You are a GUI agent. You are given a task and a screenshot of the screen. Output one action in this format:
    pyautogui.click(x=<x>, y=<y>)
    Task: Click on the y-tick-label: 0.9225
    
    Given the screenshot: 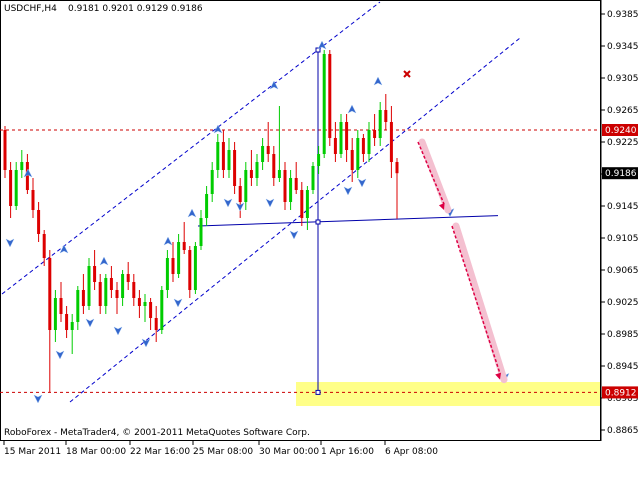 What is the action you would take?
    pyautogui.click(x=623, y=143)
    